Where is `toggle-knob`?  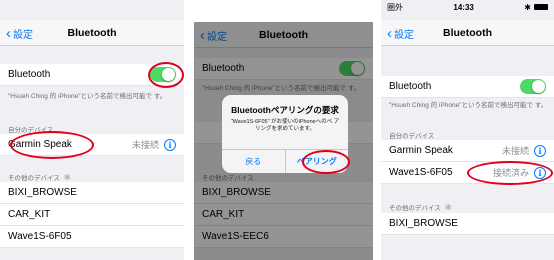
toggle-knob is located at coordinates (538, 86).